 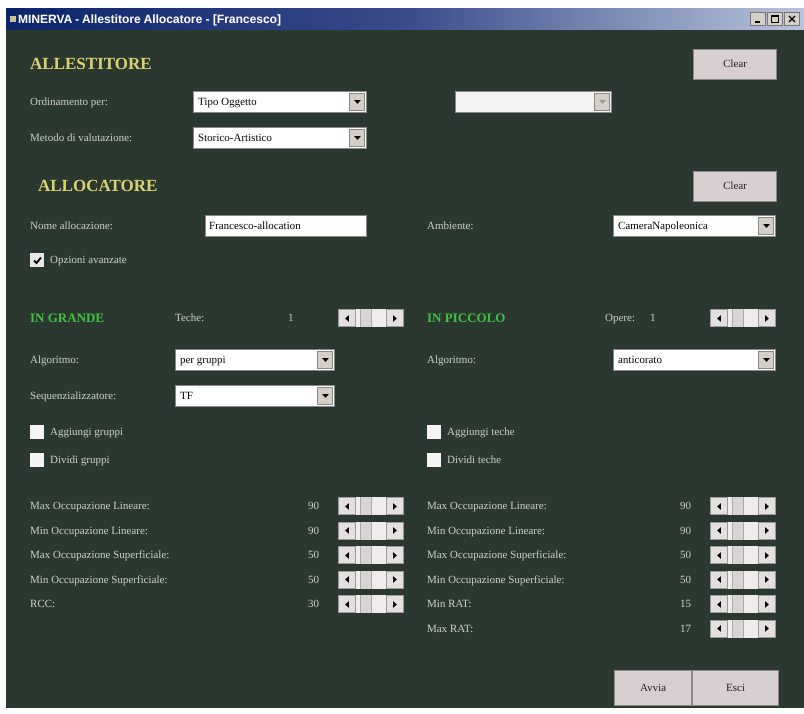 I want to click on limit-value: 15, so click(x=686, y=604).